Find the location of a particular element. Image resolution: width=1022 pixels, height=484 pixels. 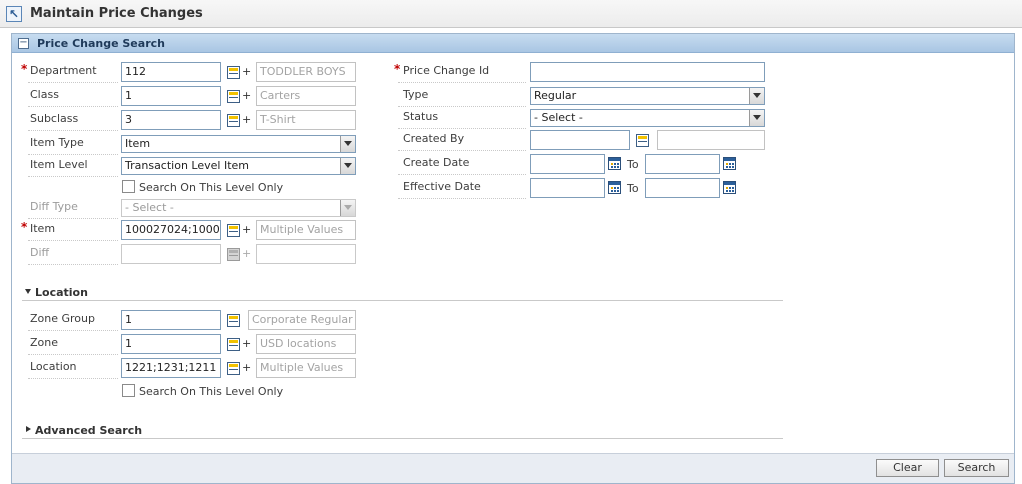

status-select: - Select - is located at coordinates (647, 118).